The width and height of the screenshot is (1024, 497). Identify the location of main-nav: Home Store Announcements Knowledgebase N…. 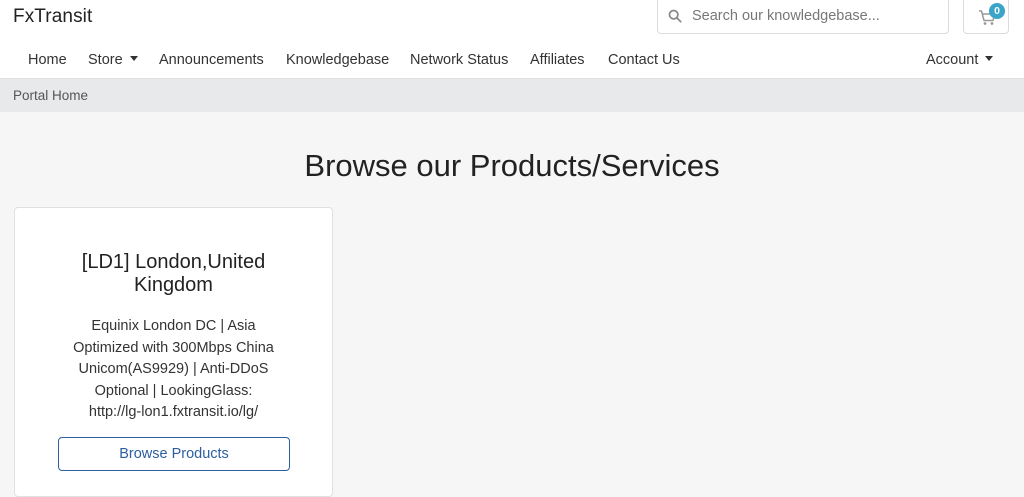
(512, 63).